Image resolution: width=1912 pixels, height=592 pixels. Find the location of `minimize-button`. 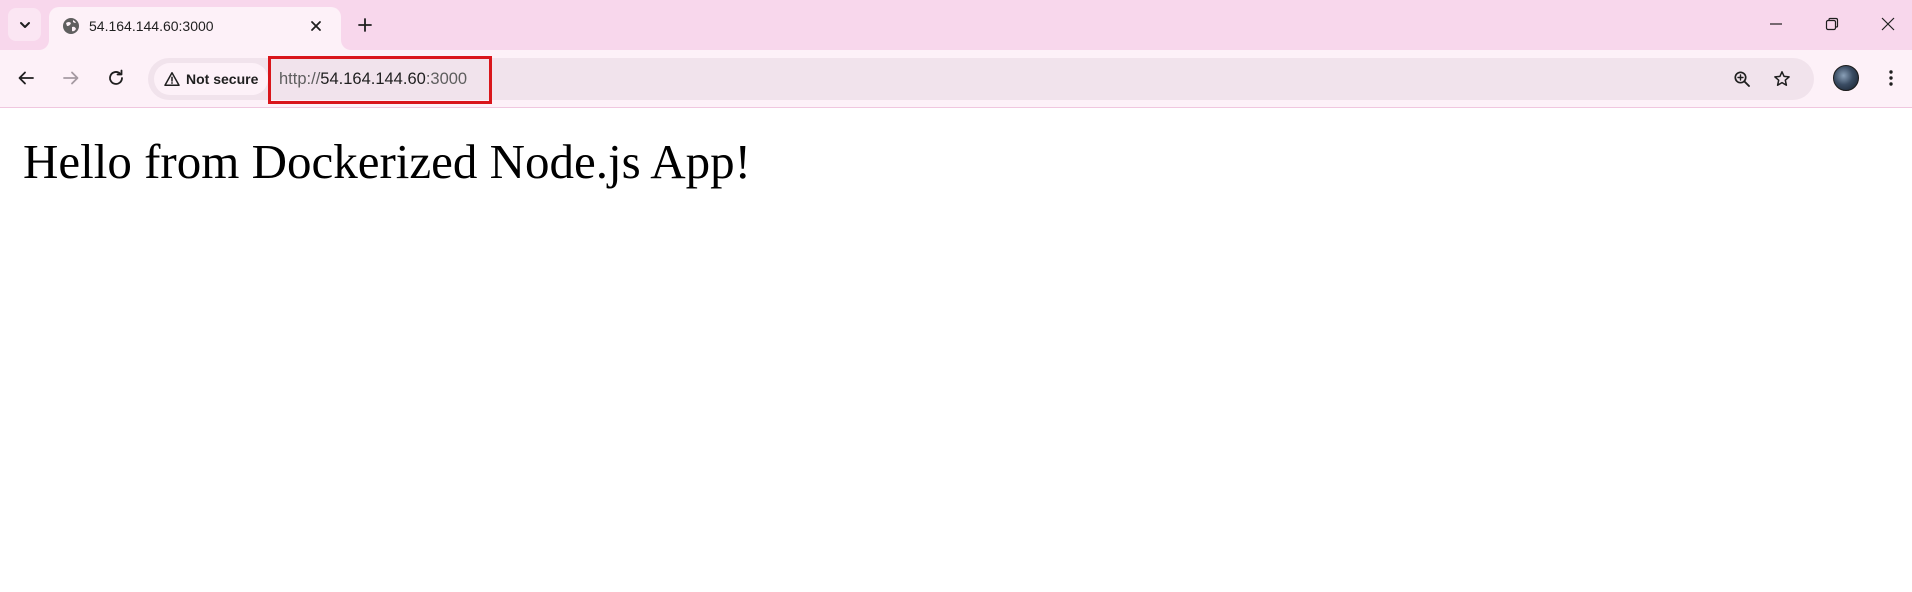

minimize-button is located at coordinates (1776, 24).